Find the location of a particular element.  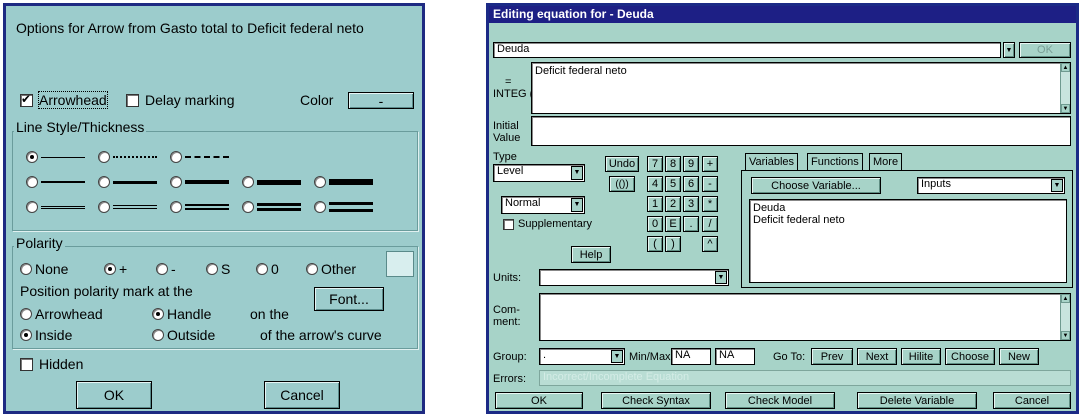

list-item: Deuda is located at coordinates (909, 208).